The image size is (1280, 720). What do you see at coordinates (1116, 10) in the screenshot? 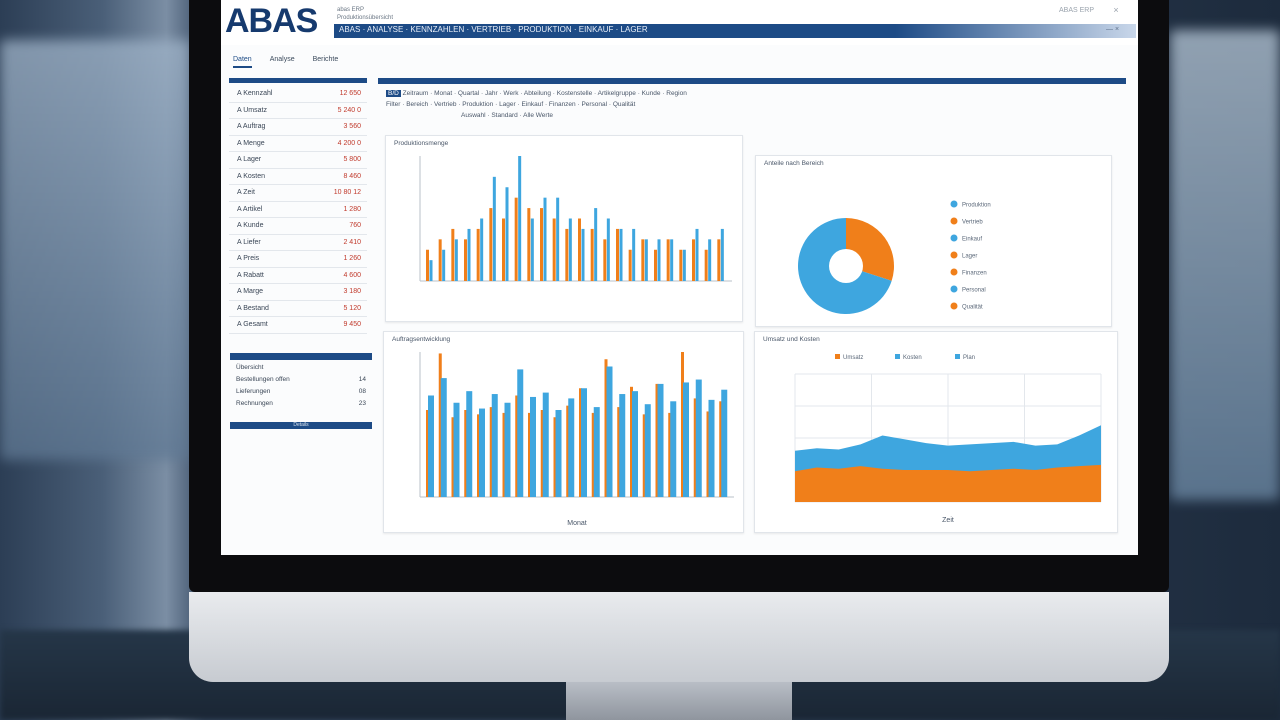
I see `close-icon: ×` at bounding box center [1116, 10].